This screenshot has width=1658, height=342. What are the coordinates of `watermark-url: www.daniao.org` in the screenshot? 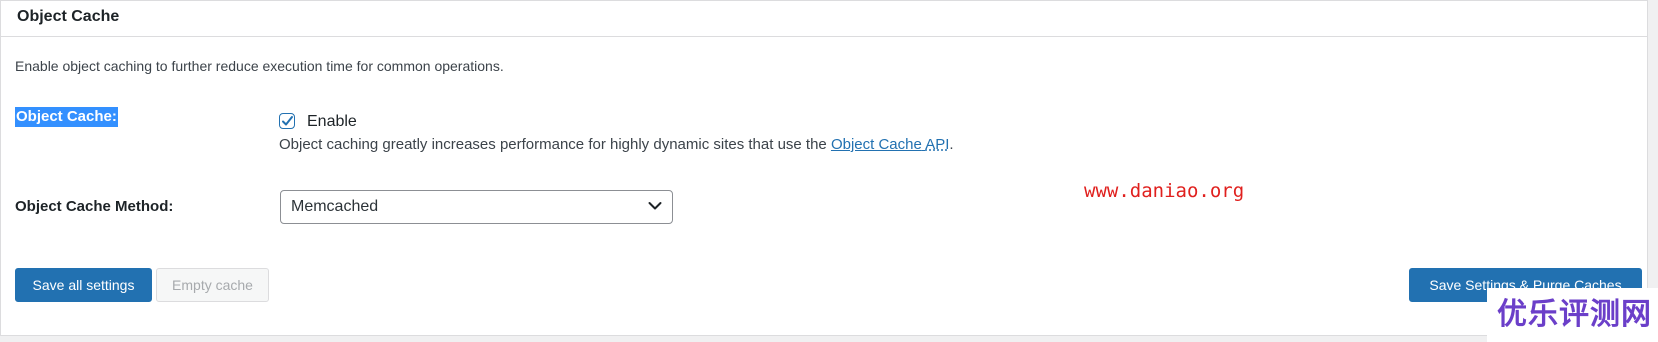 It's located at (1164, 191).